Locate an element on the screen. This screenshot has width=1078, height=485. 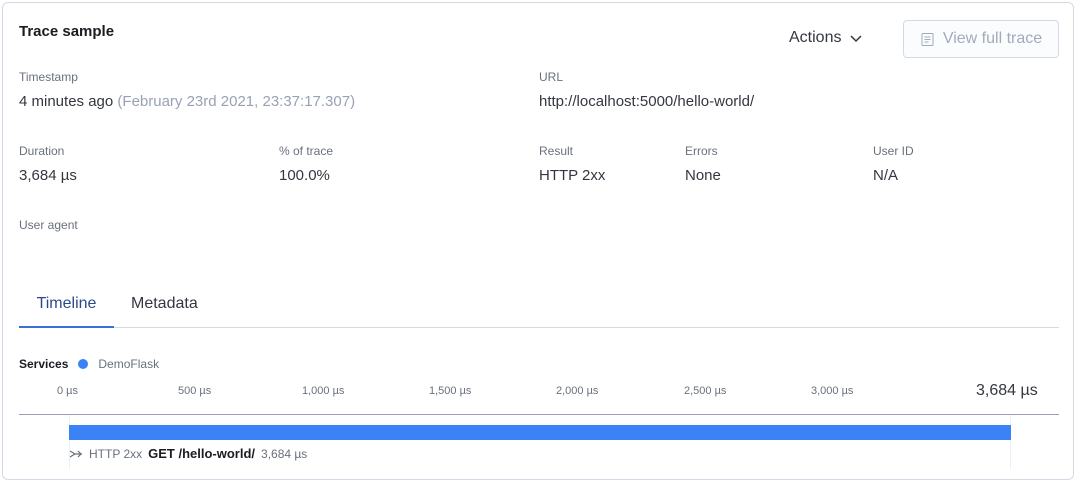
url-label: URL is located at coordinates (551, 77).